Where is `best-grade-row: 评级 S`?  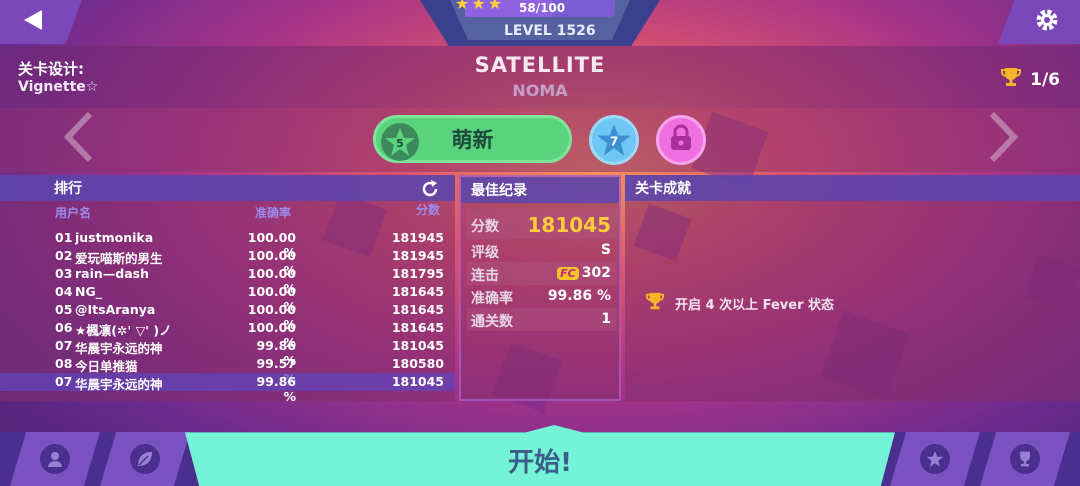
best-grade-row: 评级 S is located at coordinates (542, 250).